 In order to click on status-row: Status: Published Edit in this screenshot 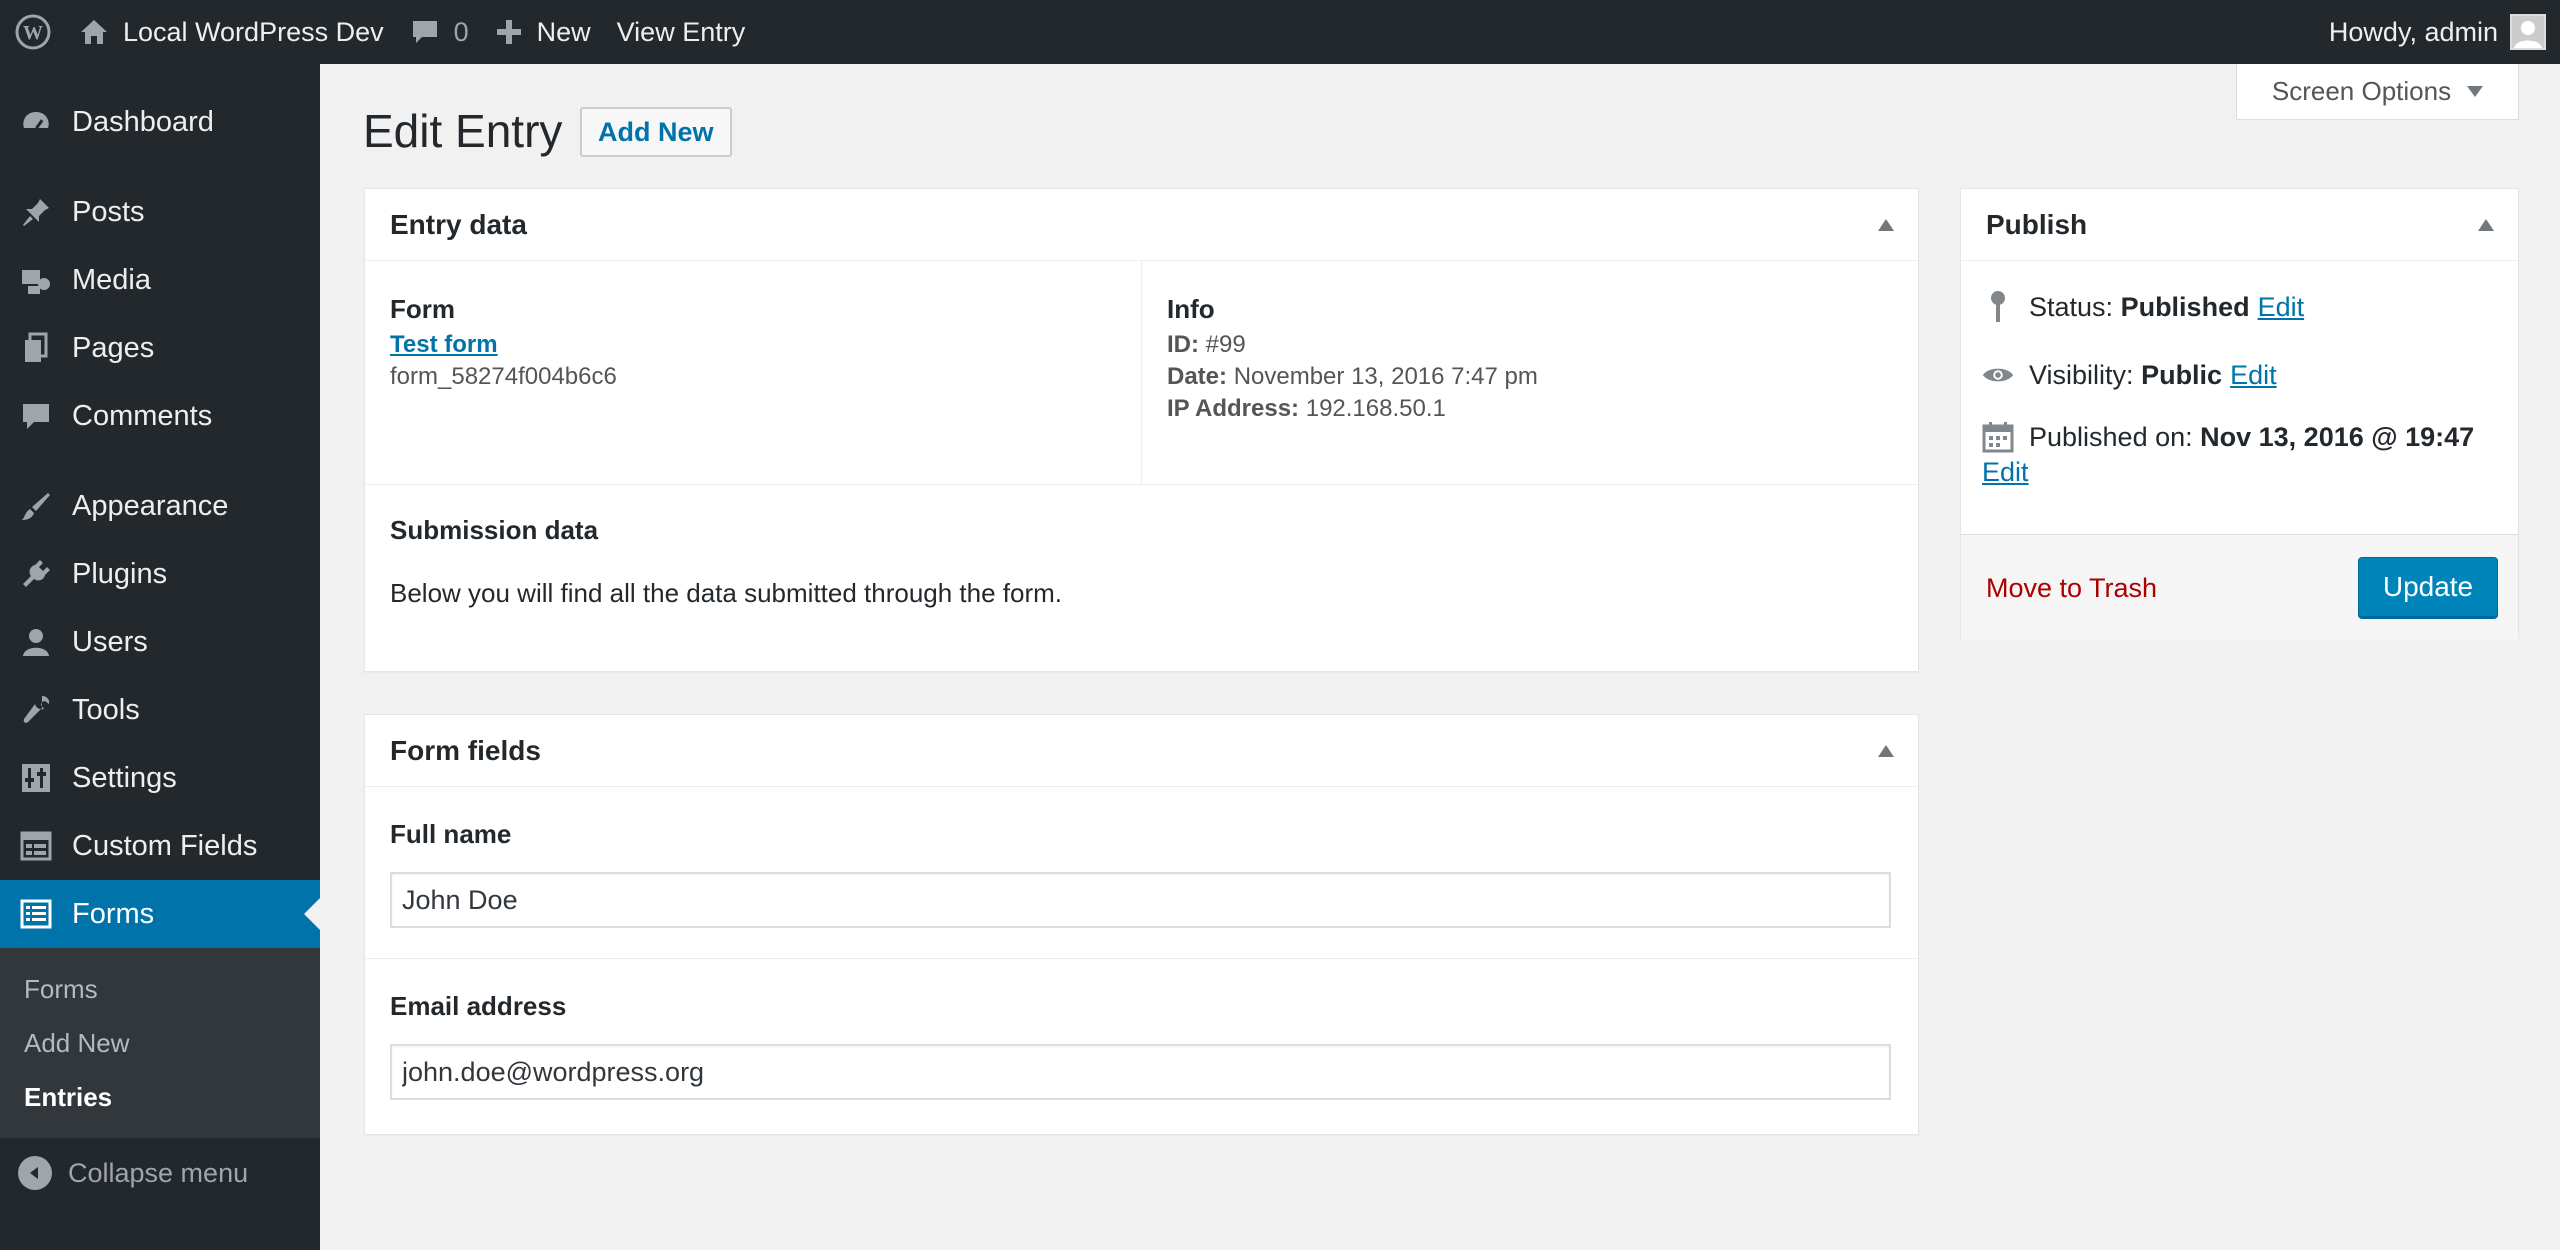, I will do `click(2239, 307)`.